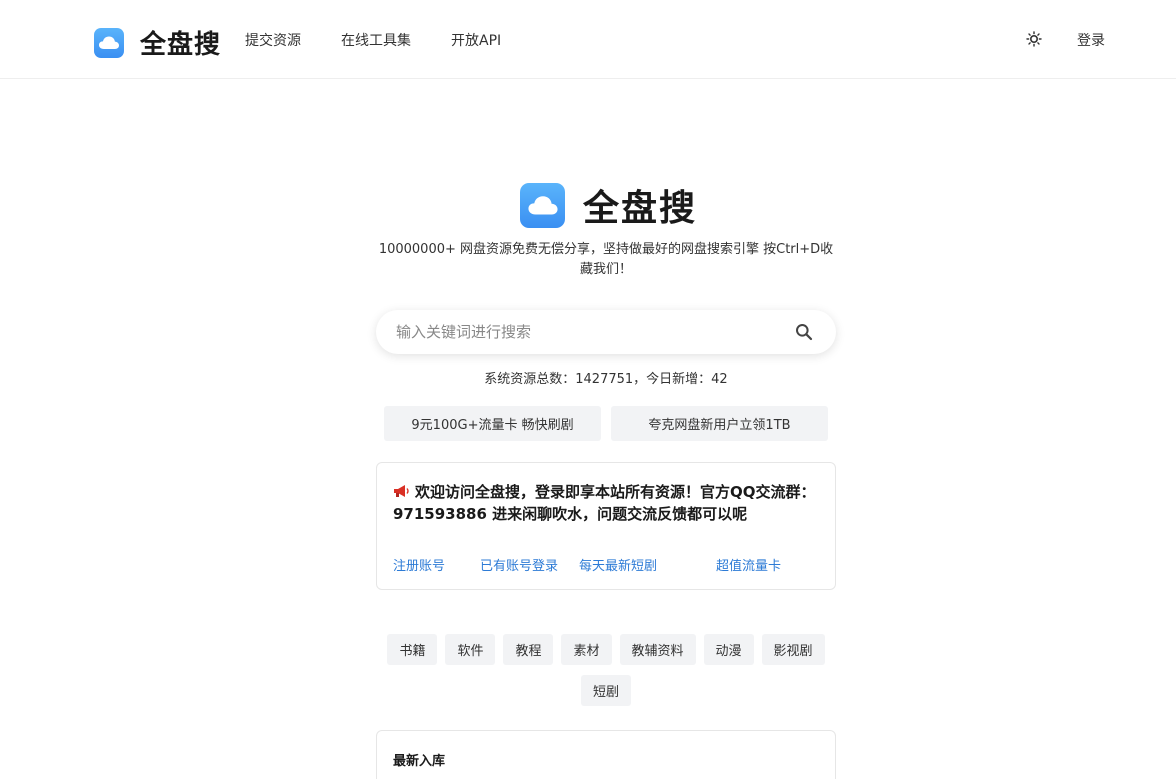  Describe the element at coordinates (528, 649) in the screenshot. I see `category-tutorials: 教程` at that location.